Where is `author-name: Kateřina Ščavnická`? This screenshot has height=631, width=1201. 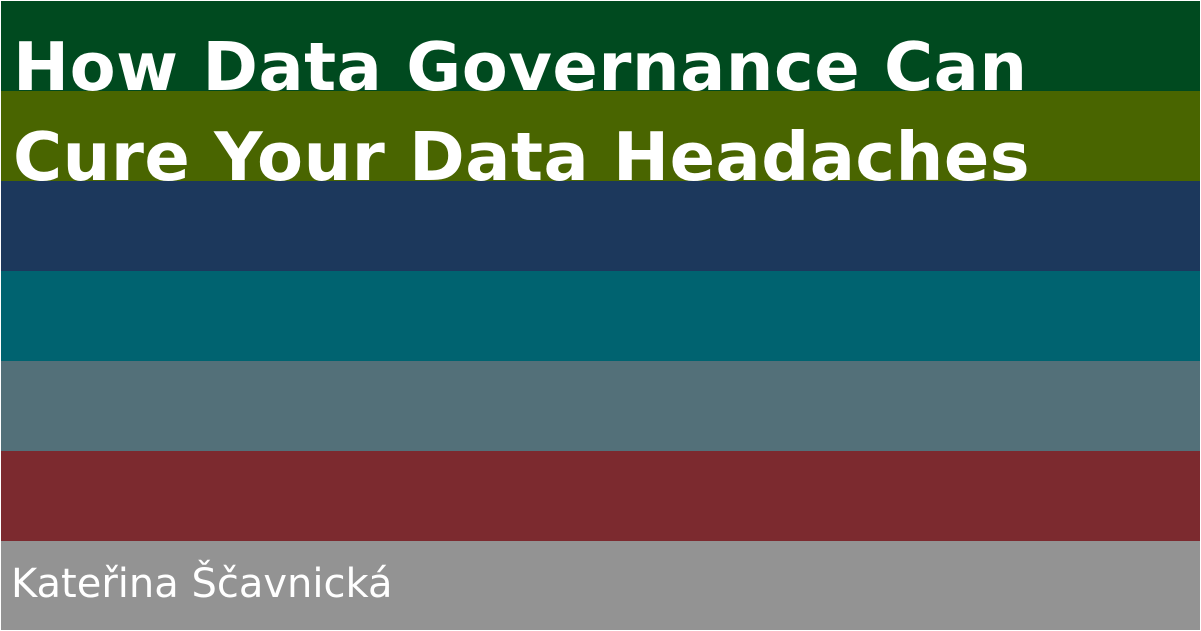
author-name: Kateřina Ščavnická is located at coordinates (202, 584).